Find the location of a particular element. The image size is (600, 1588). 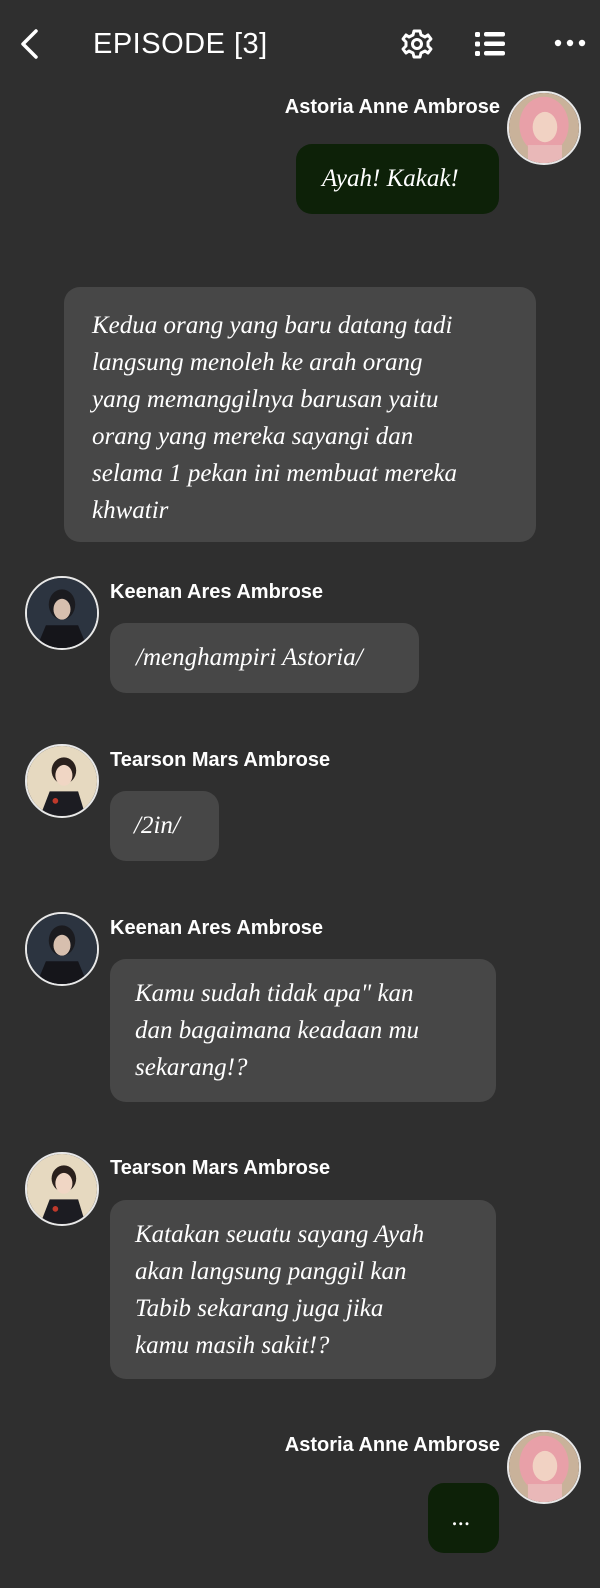

message-bubble: Ayah! Kakak! is located at coordinates (397, 179).